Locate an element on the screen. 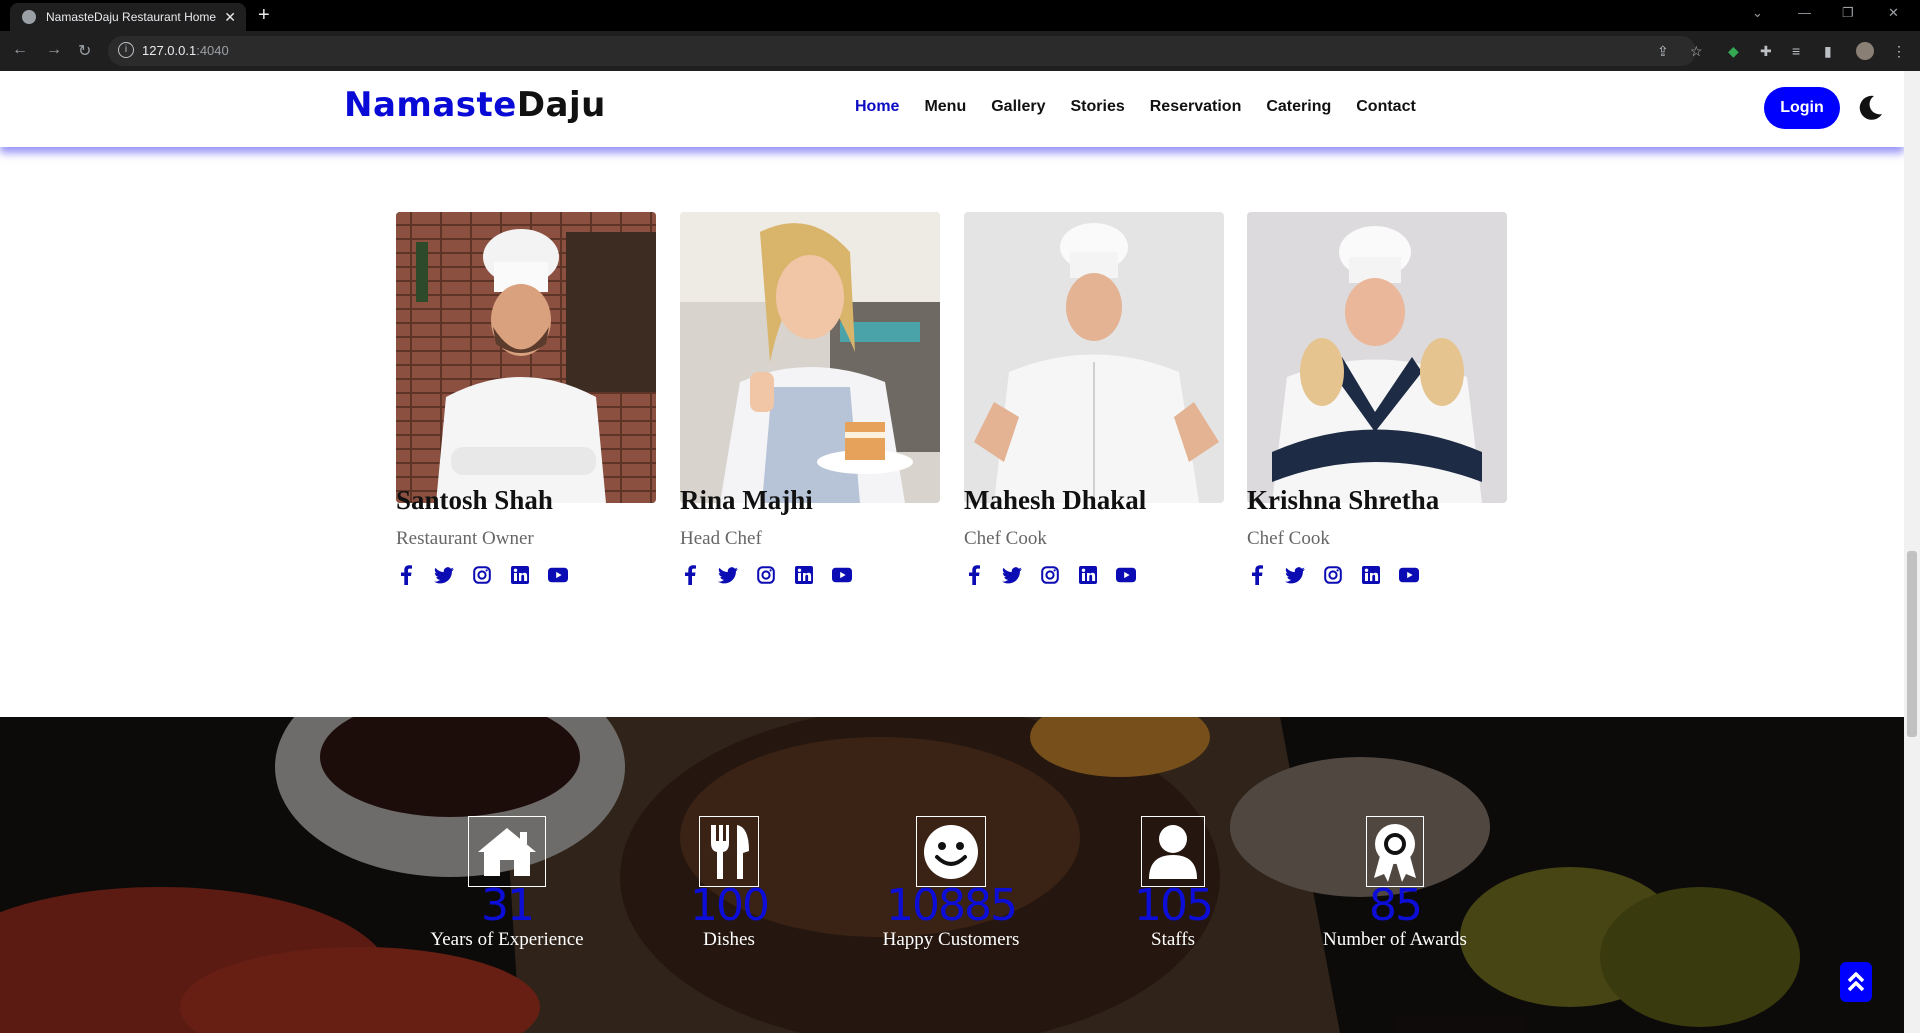 The height and width of the screenshot is (1033, 1920). minimize-button: — is located at coordinates (1804, 12).